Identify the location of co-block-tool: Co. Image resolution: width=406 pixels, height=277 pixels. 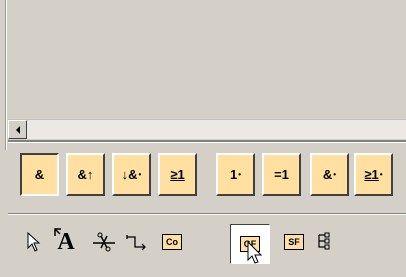
(172, 242).